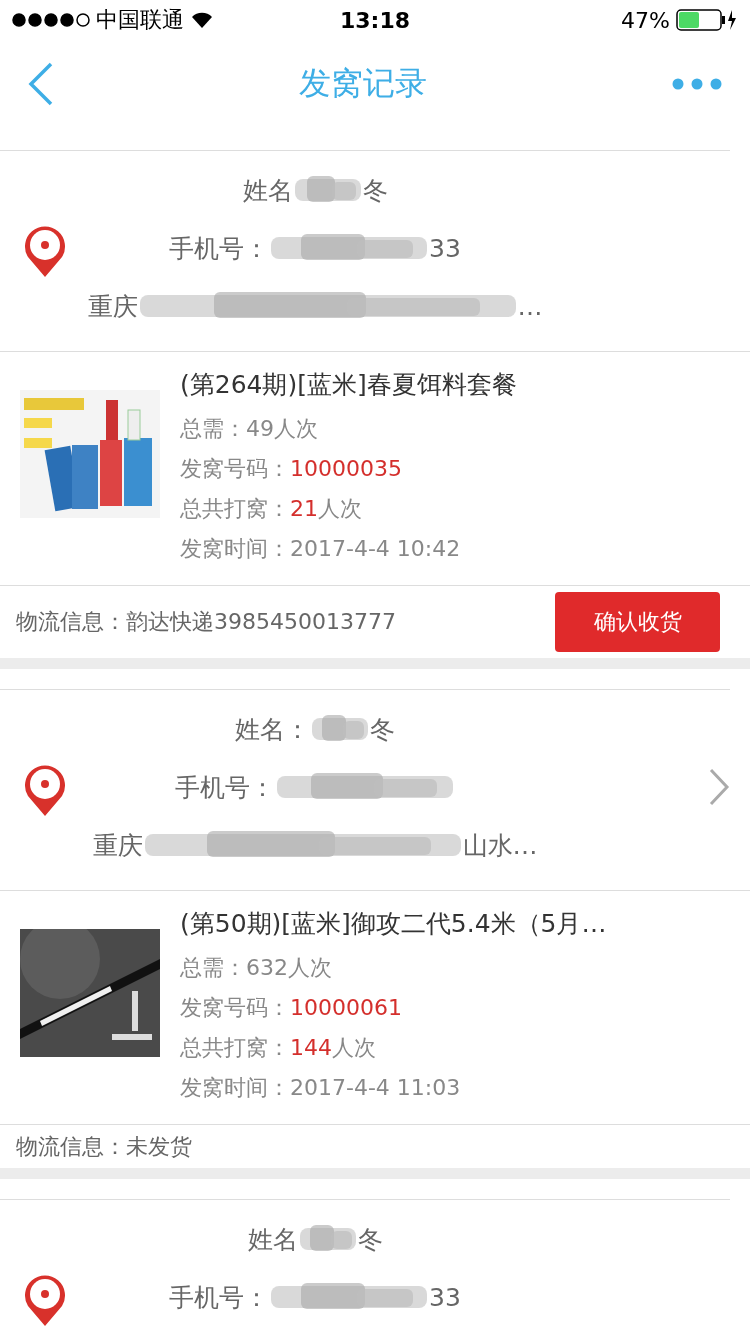 This screenshot has height=1334, width=750. I want to click on battery-percentage: 47%, so click(645, 20).